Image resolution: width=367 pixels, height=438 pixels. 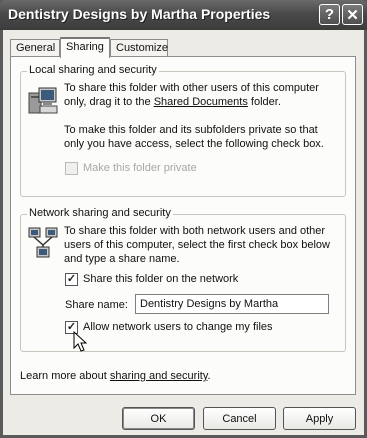 I want to click on cancel-button: Cancel, so click(x=239, y=418).